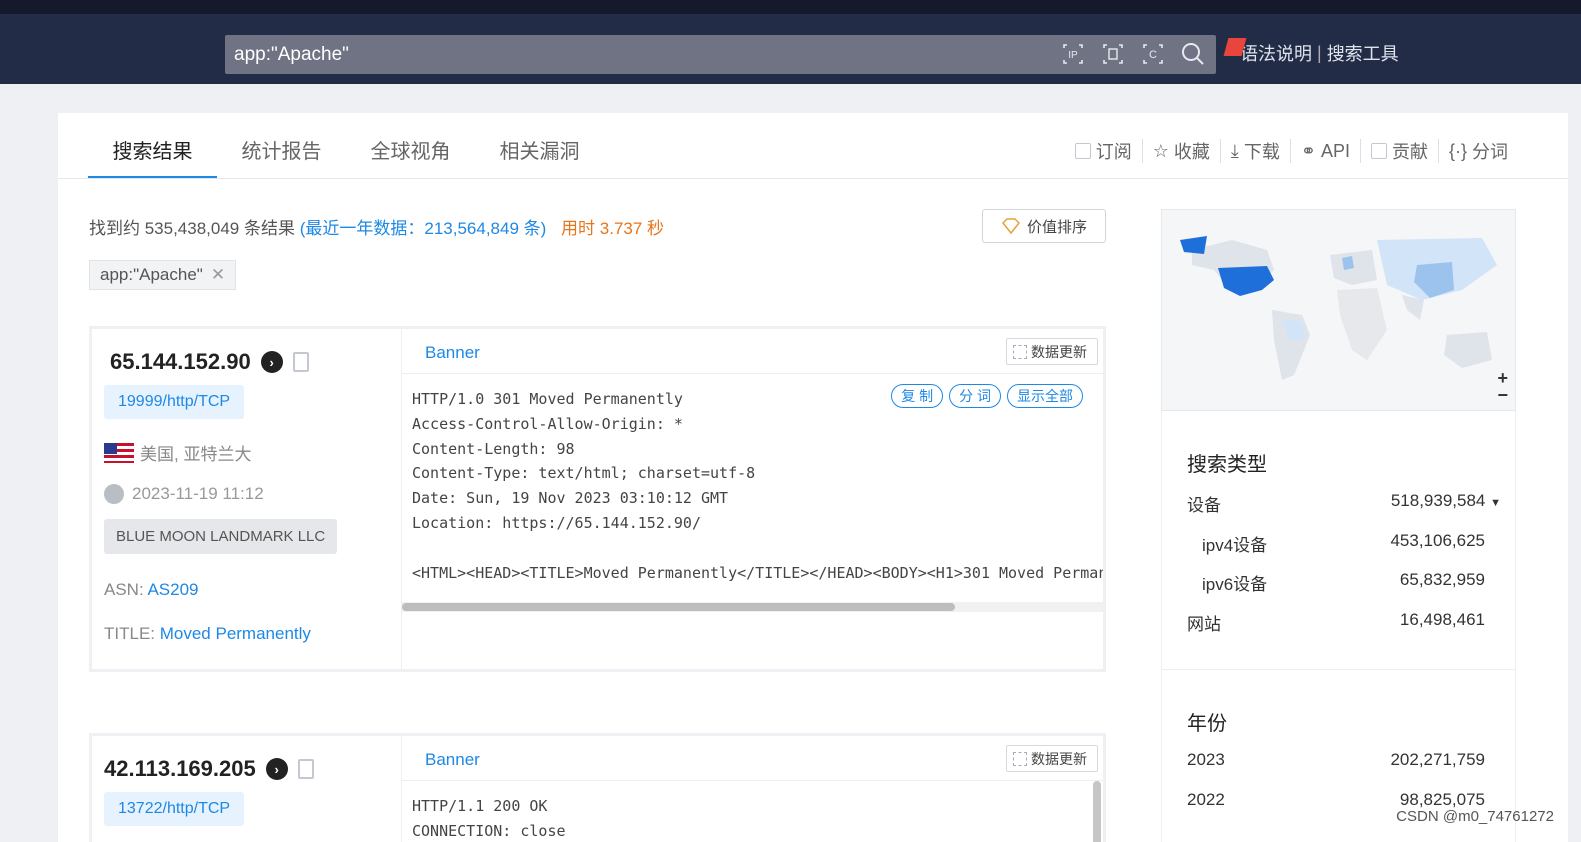 Image resolution: width=1581 pixels, height=842 pixels. Describe the element at coordinates (1082, 151) in the screenshot. I see `subscribe-icon` at that location.